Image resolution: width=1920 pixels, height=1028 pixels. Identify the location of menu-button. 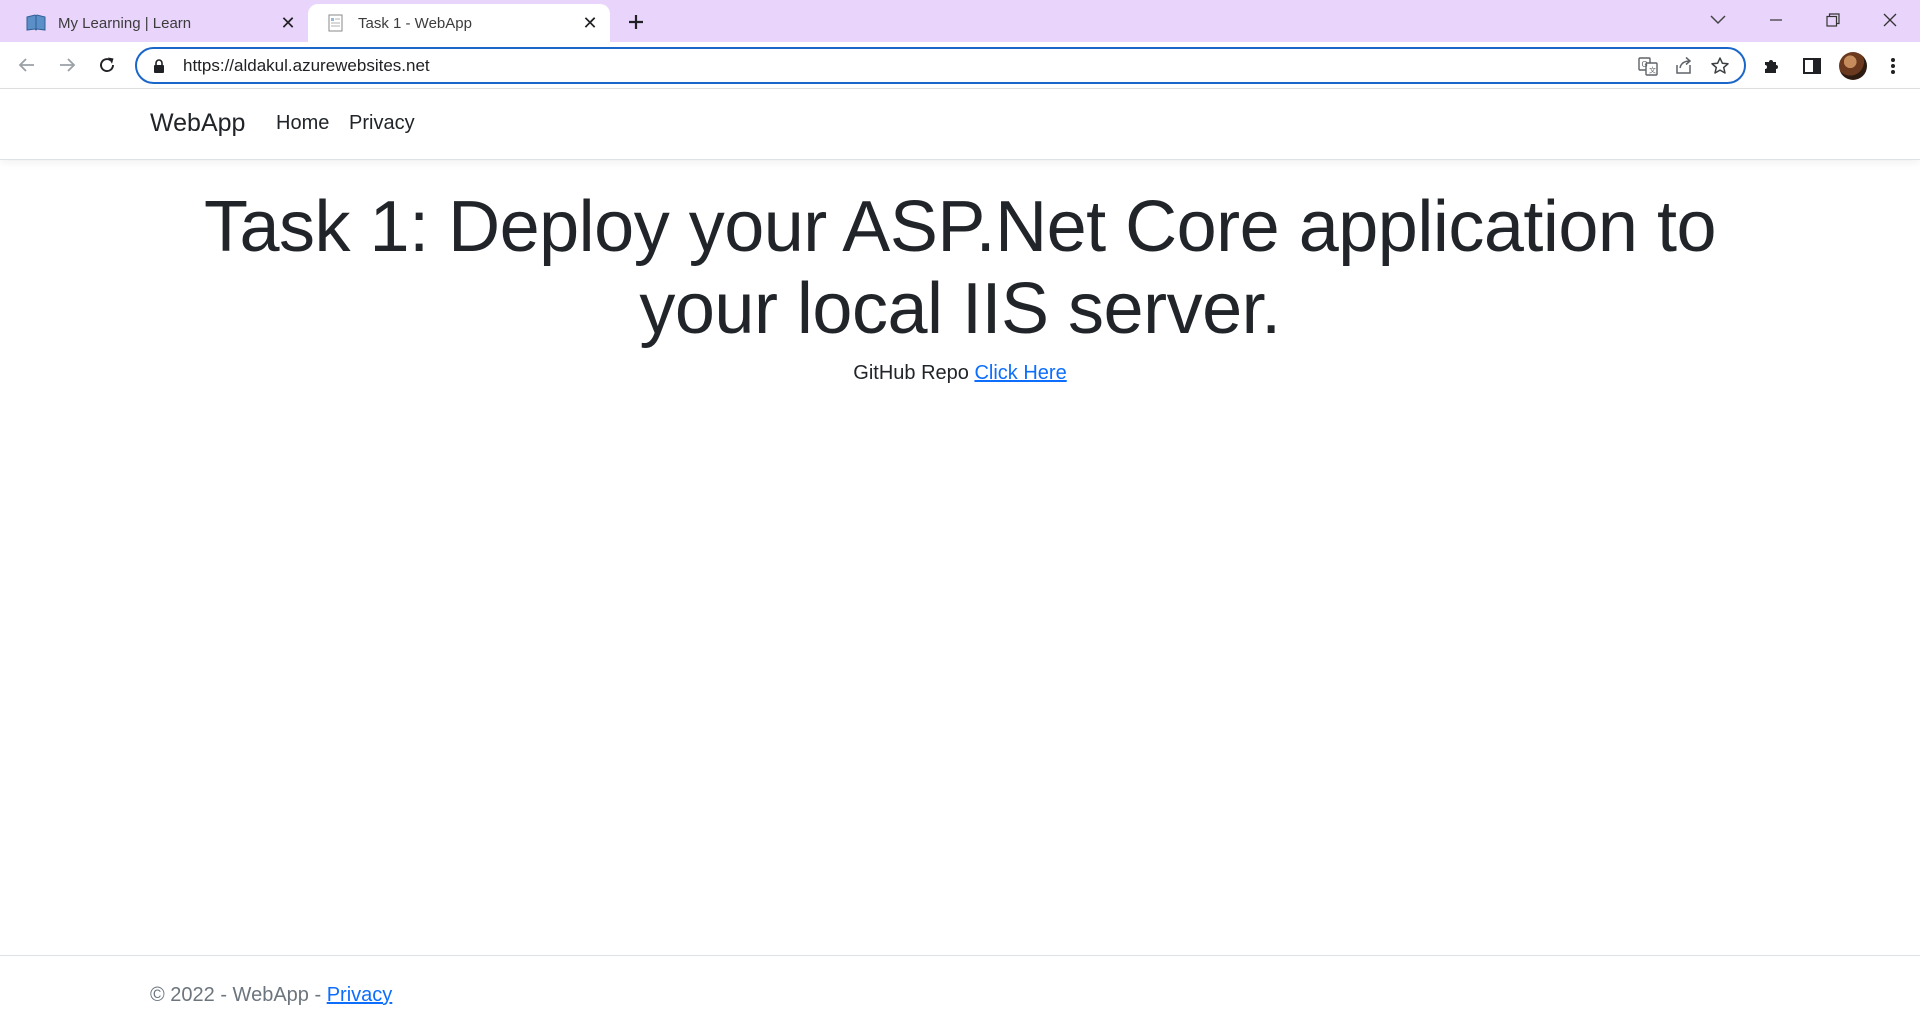
(1893, 66).